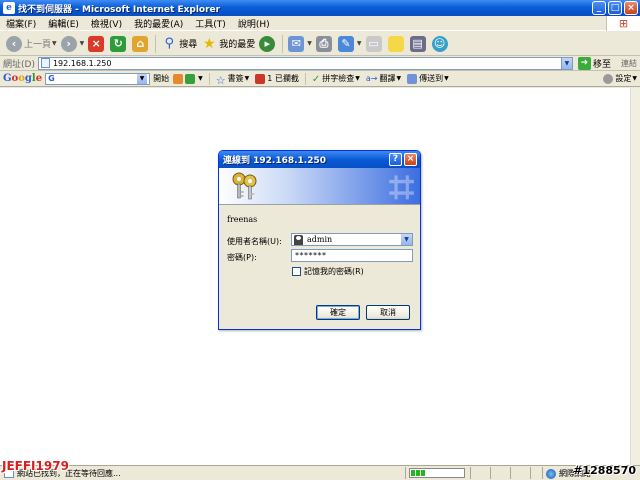 This screenshot has height=480, width=640. I want to click on shopping-icon, so click(178, 78).